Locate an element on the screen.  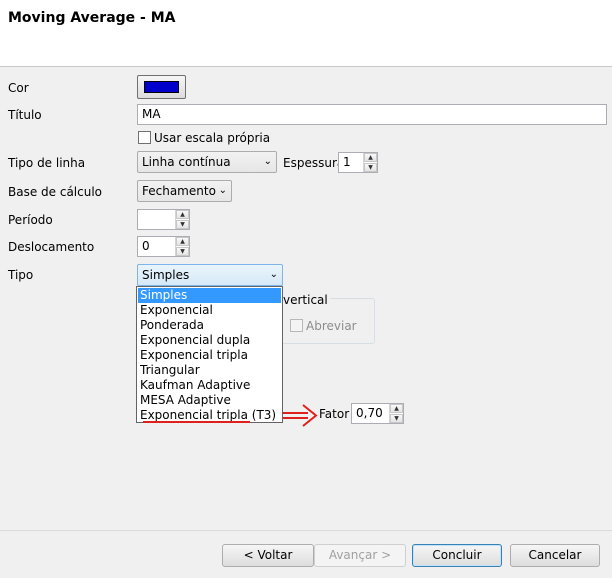
own-scale-checkbox is located at coordinates (144, 137).